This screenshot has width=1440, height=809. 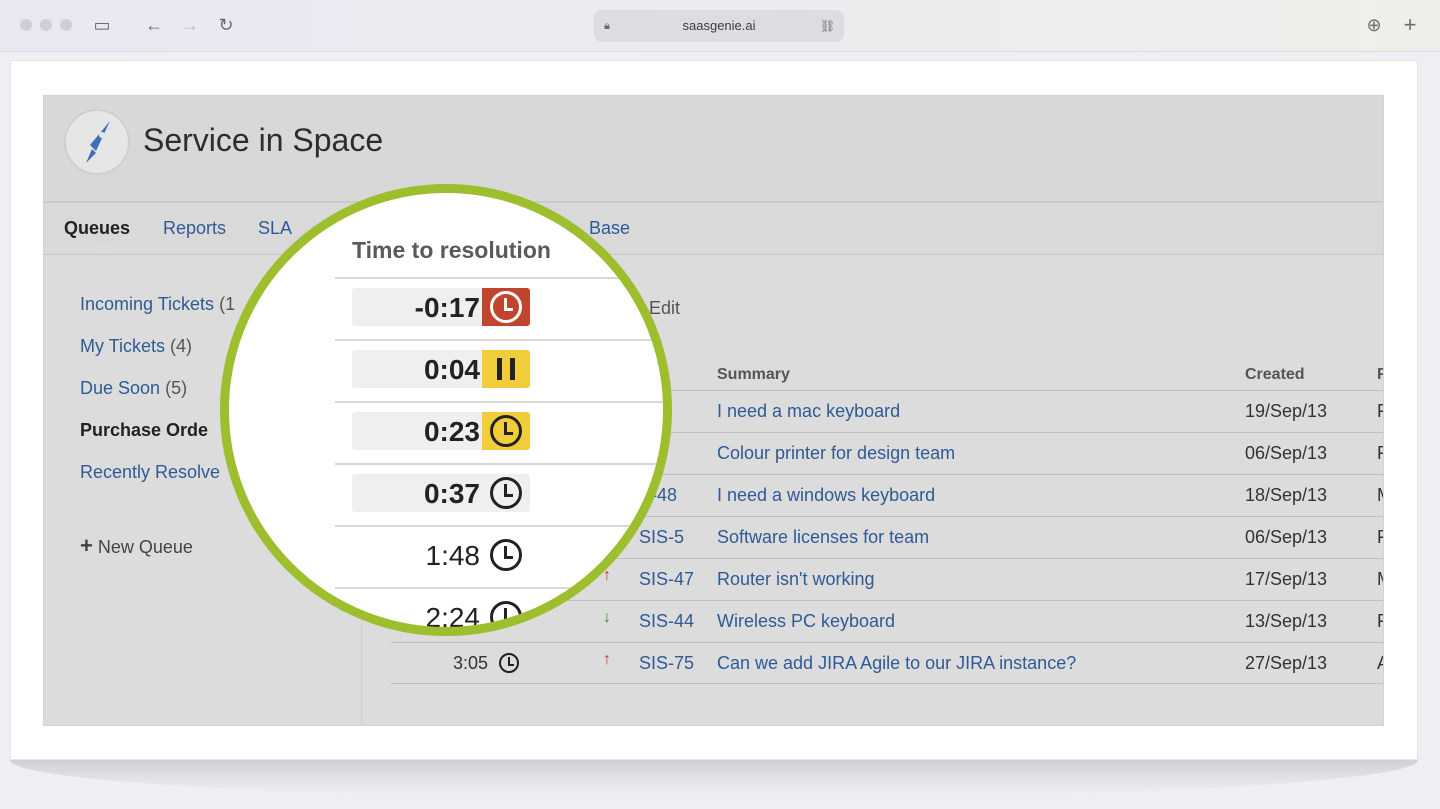 What do you see at coordinates (451, 369) in the screenshot?
I see `sla-time-value: 0:04` at bounding box center [451, 369].